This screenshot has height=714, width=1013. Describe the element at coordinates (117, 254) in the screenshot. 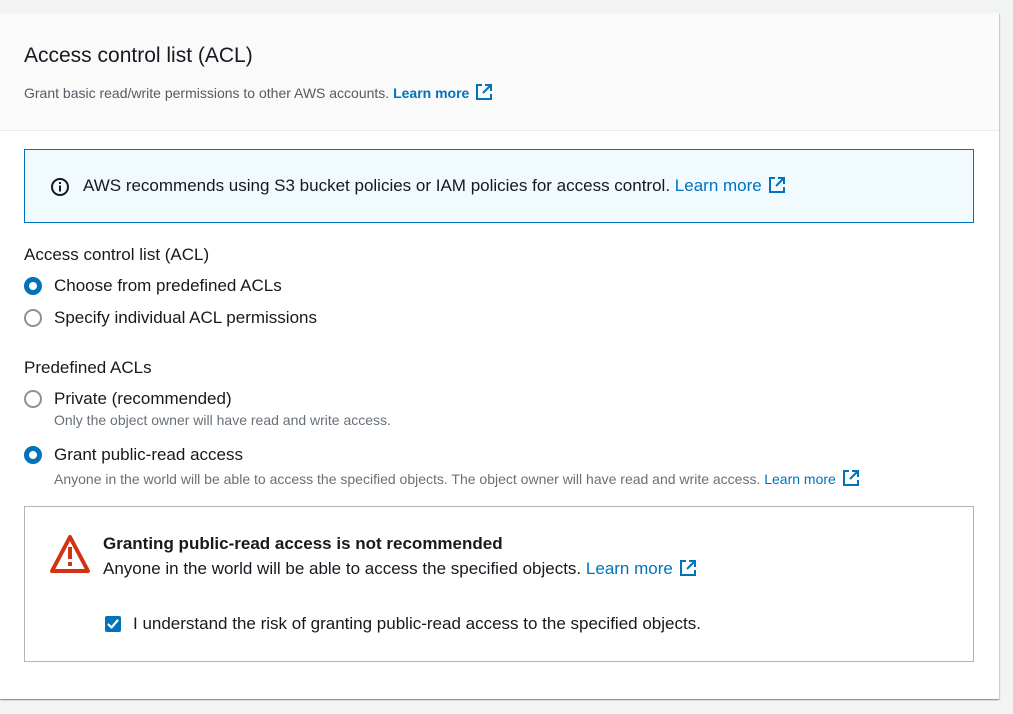

I see `acl-choice-label: Access control list (ACL)` at that location.